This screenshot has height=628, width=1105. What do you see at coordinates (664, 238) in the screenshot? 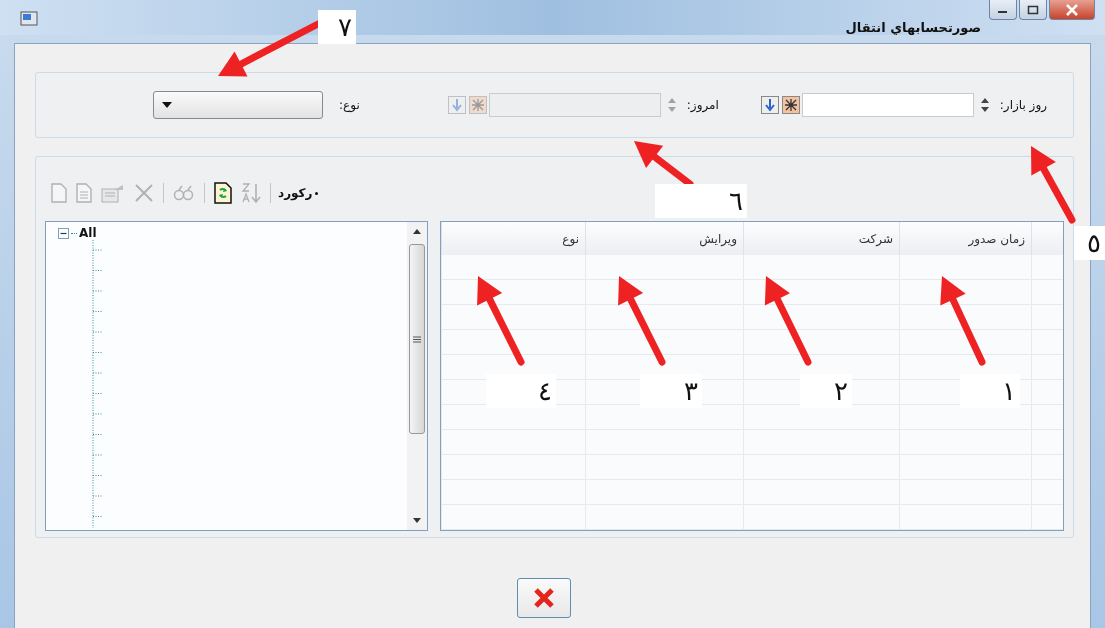
I see `column-header: ويرايش` at bounding box center [664, 238].